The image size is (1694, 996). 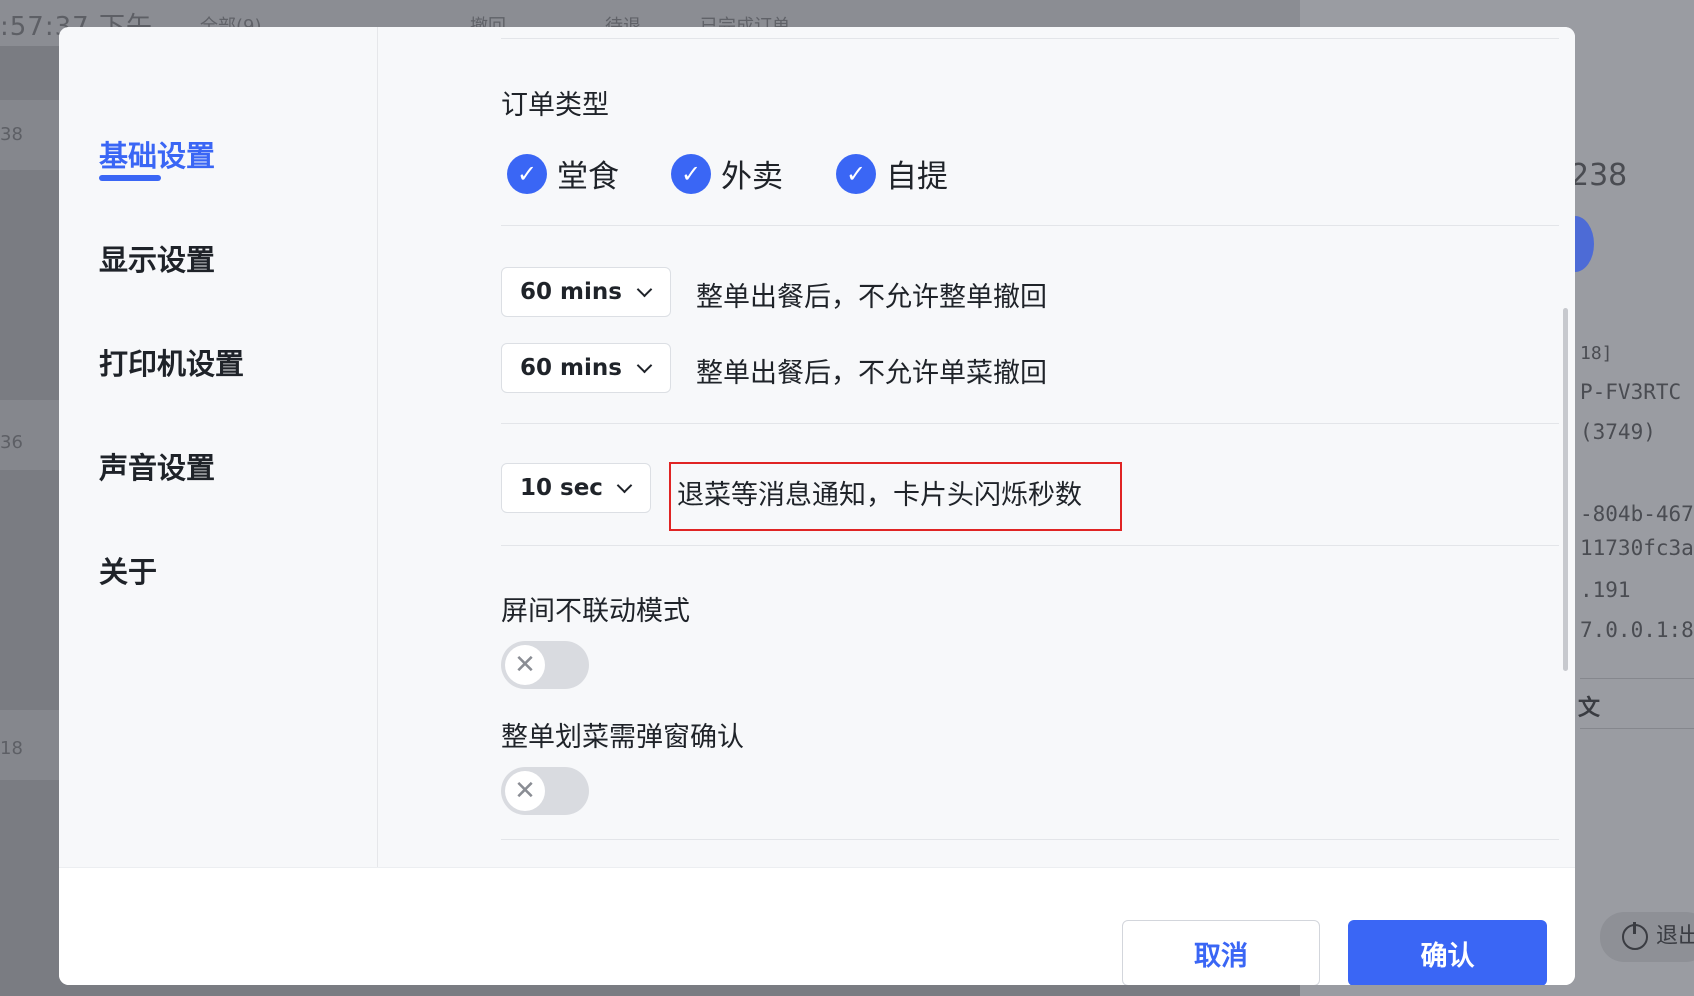 What do you see at coordinates (128, 570) in the screenshot?
I see `sidebar-item-about: 关于` at bounding box center [128, 570].